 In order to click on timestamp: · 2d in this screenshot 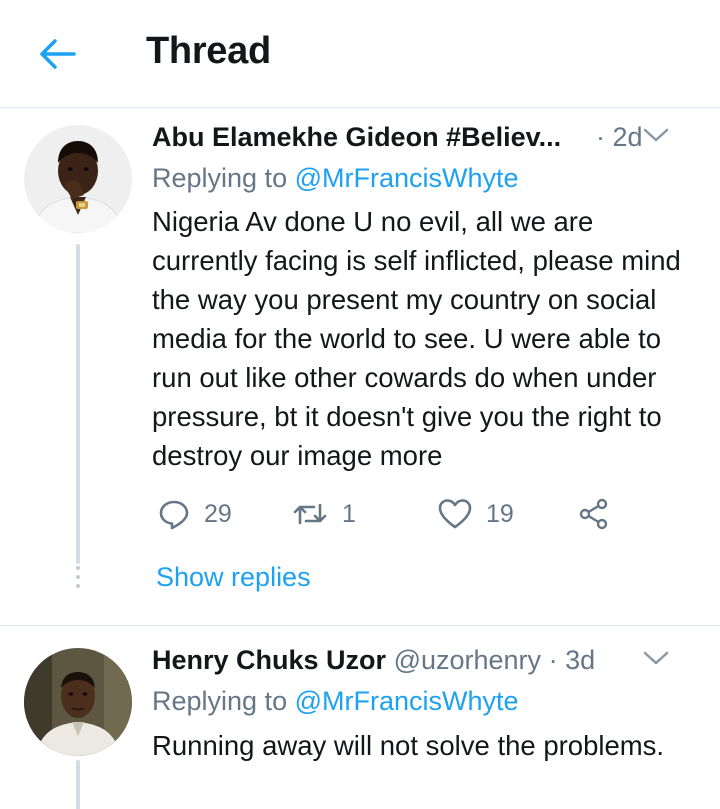, I will do `click(619, 137)`.